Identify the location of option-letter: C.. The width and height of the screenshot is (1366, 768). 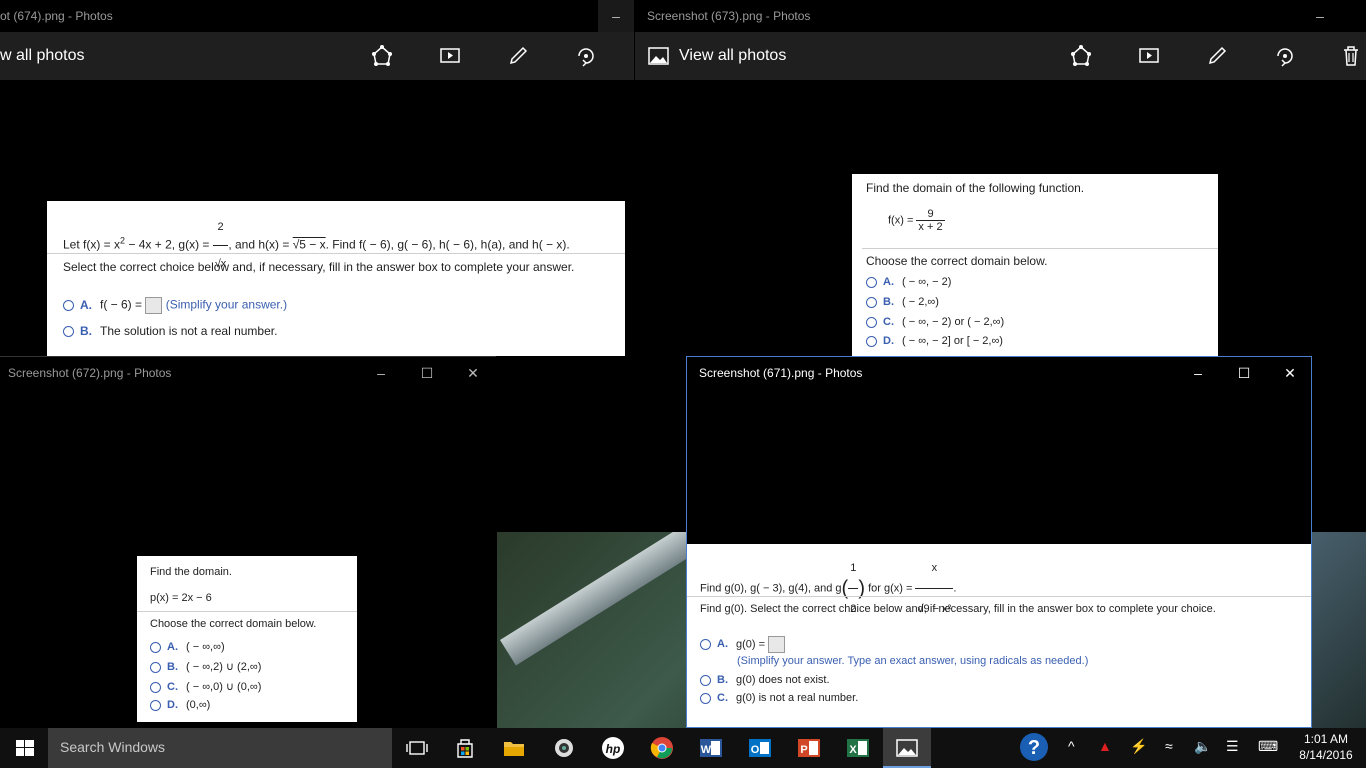
(888, 322).